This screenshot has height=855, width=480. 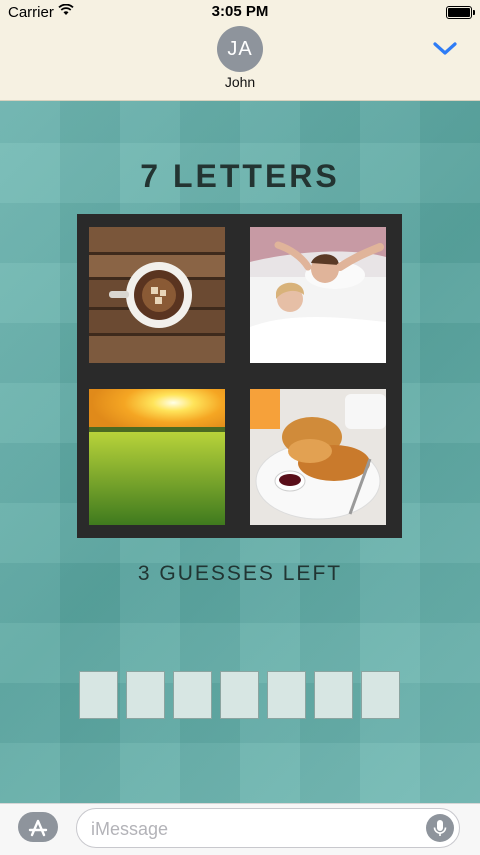 What do you see at coordinates (445, 49) in the screenshot?
I see `chevron-down-icon` at bounding box center [445, 49].